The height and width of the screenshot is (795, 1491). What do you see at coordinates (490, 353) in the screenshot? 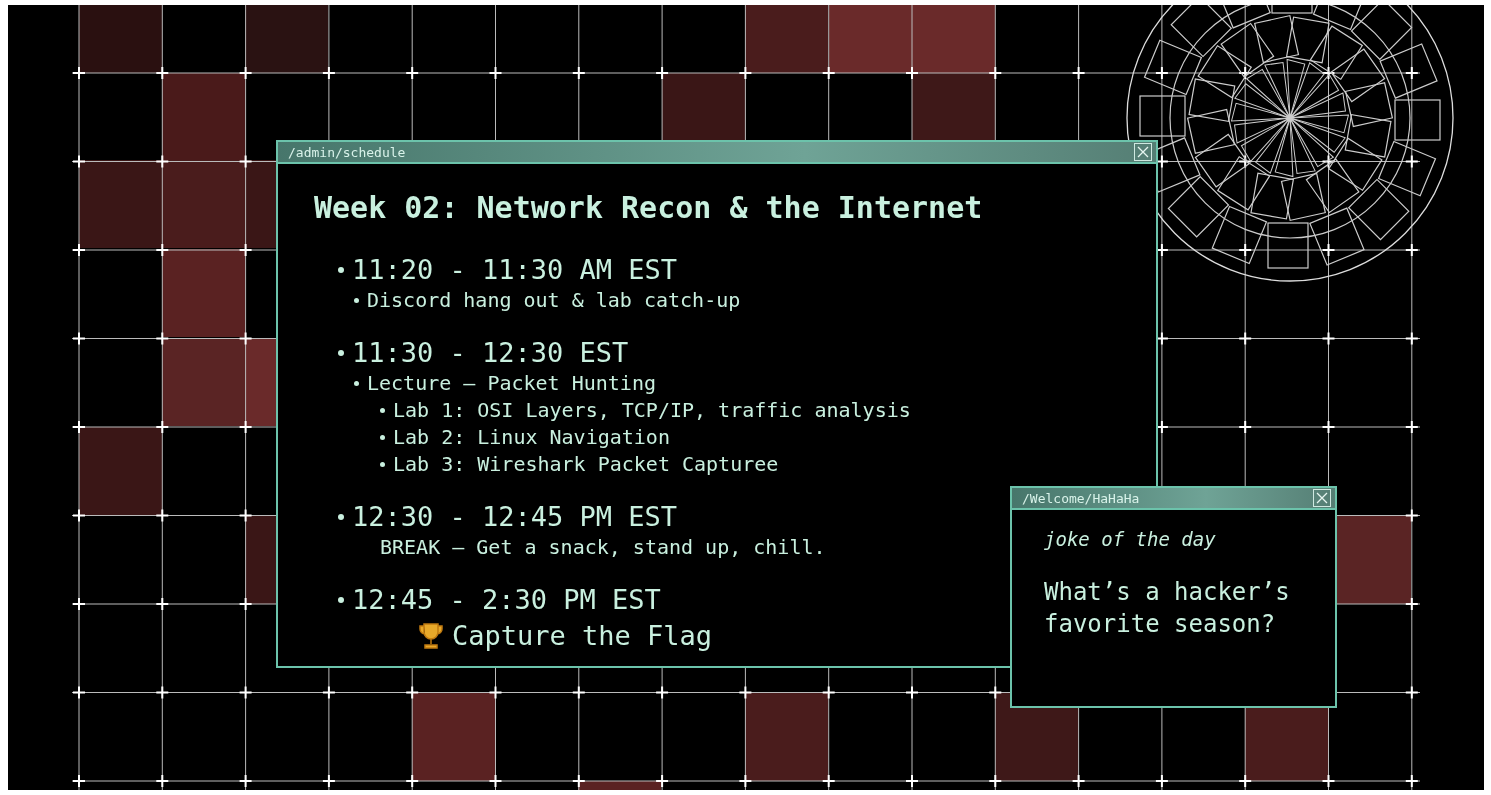
I see `session-time: 11:30 - 12:30 EST` at bounding box center [490, 353].